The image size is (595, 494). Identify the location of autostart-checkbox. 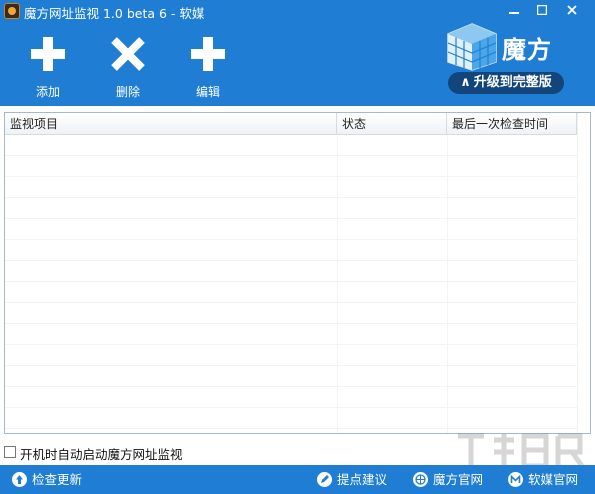
(10, 452).